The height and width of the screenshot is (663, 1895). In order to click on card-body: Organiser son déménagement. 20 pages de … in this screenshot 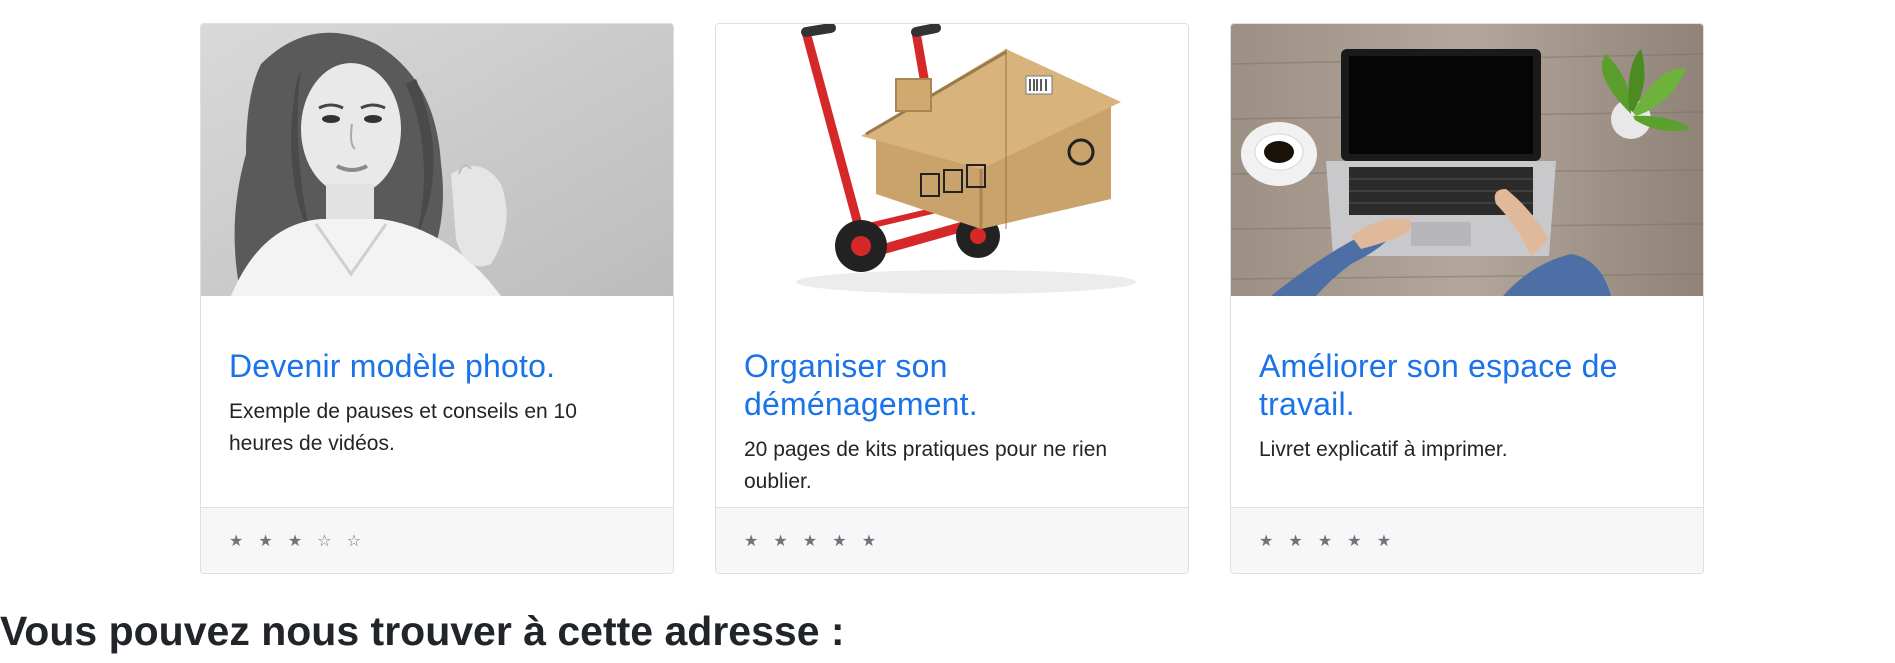, I will do `click(952, 412)`.